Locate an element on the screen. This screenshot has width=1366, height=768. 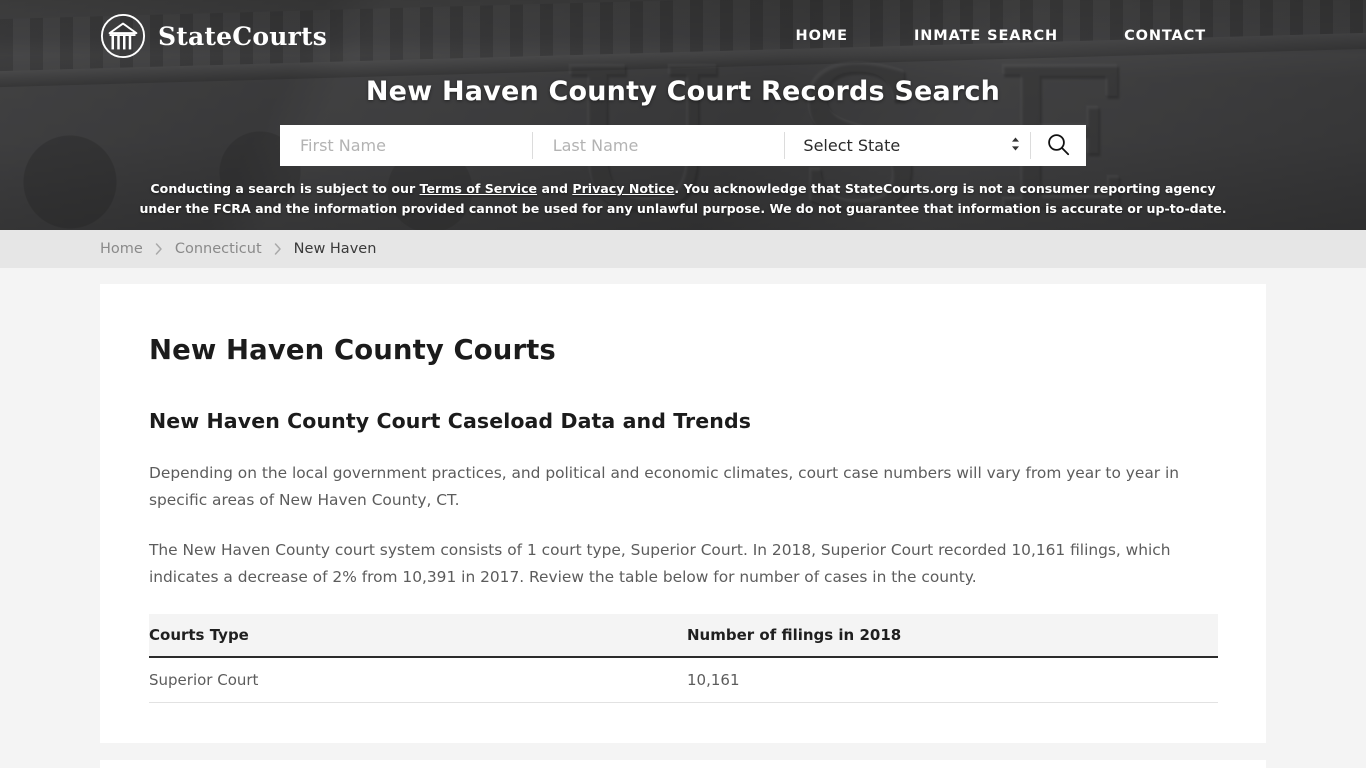
cell-court-type: Superior Court is located at coordinates (418, 679).